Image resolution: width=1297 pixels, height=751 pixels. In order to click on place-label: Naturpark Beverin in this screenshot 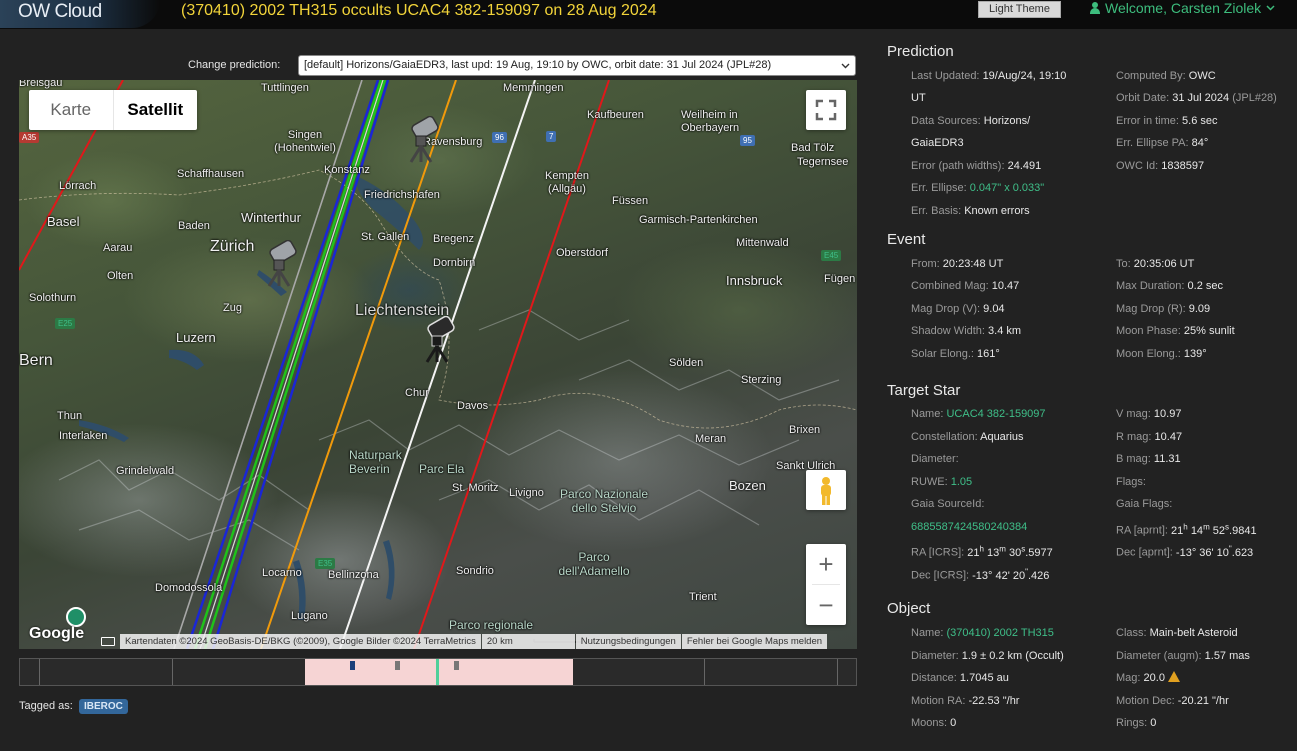, I will do `click(375, 462)`.